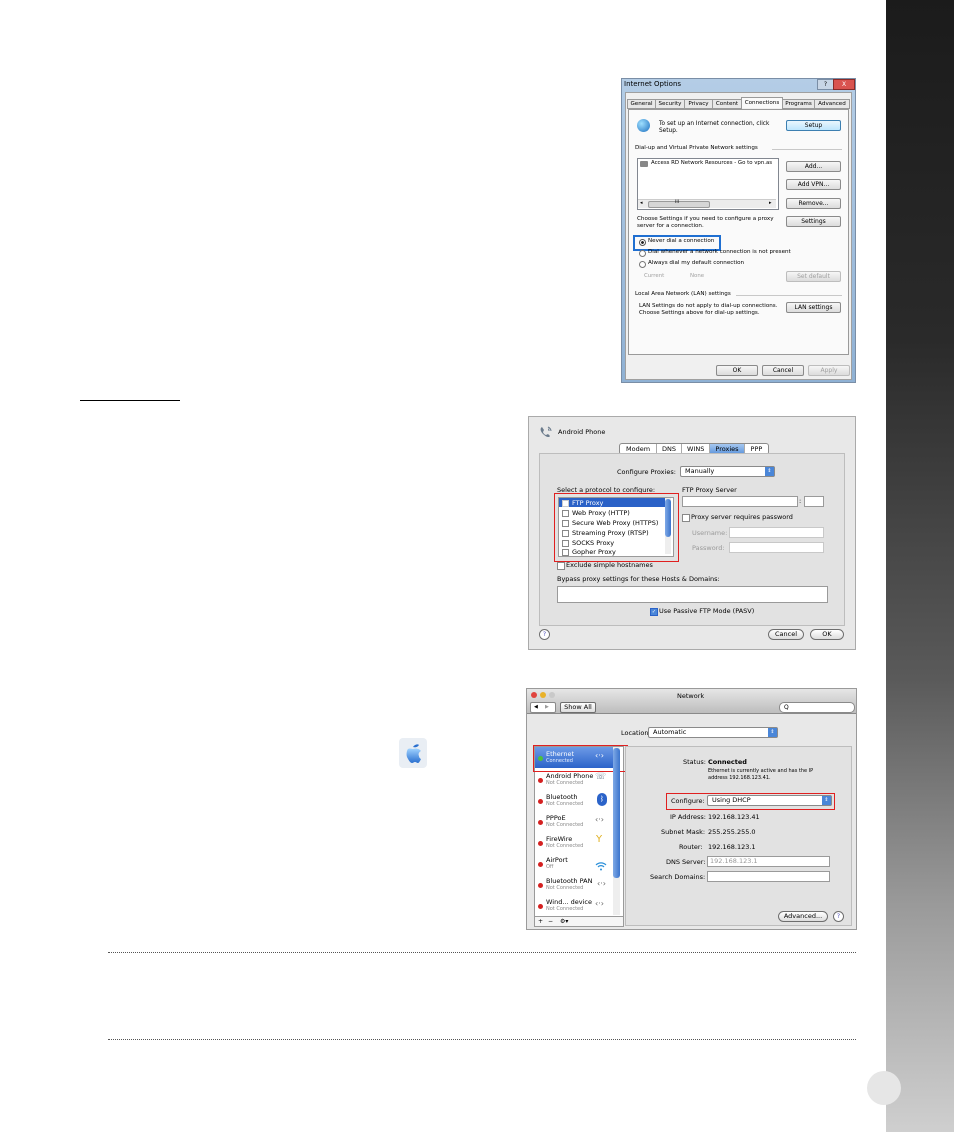 The image size is (954, 1132). What do you see at coordinates (565, 523) in the screenshot?
I see `protocol-checkbox-https` at bounding box center [565, 523].